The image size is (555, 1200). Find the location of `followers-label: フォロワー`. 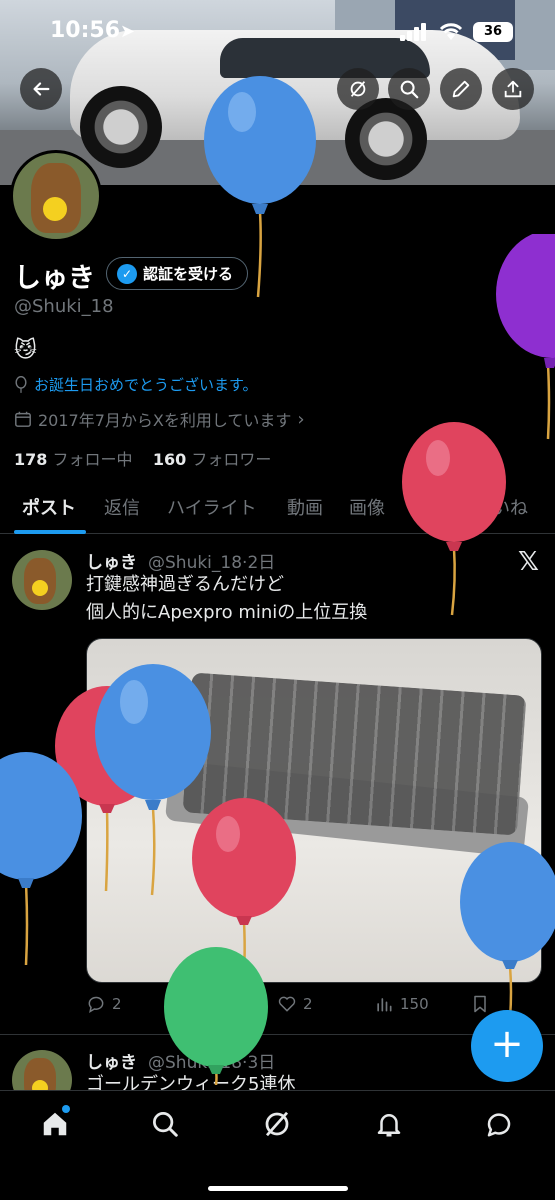

followers-label: フォロワー is located at coordinates (231, 459).